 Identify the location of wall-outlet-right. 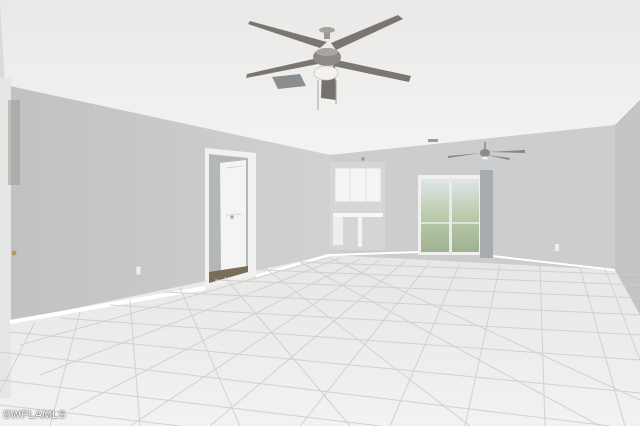
(557, 247).